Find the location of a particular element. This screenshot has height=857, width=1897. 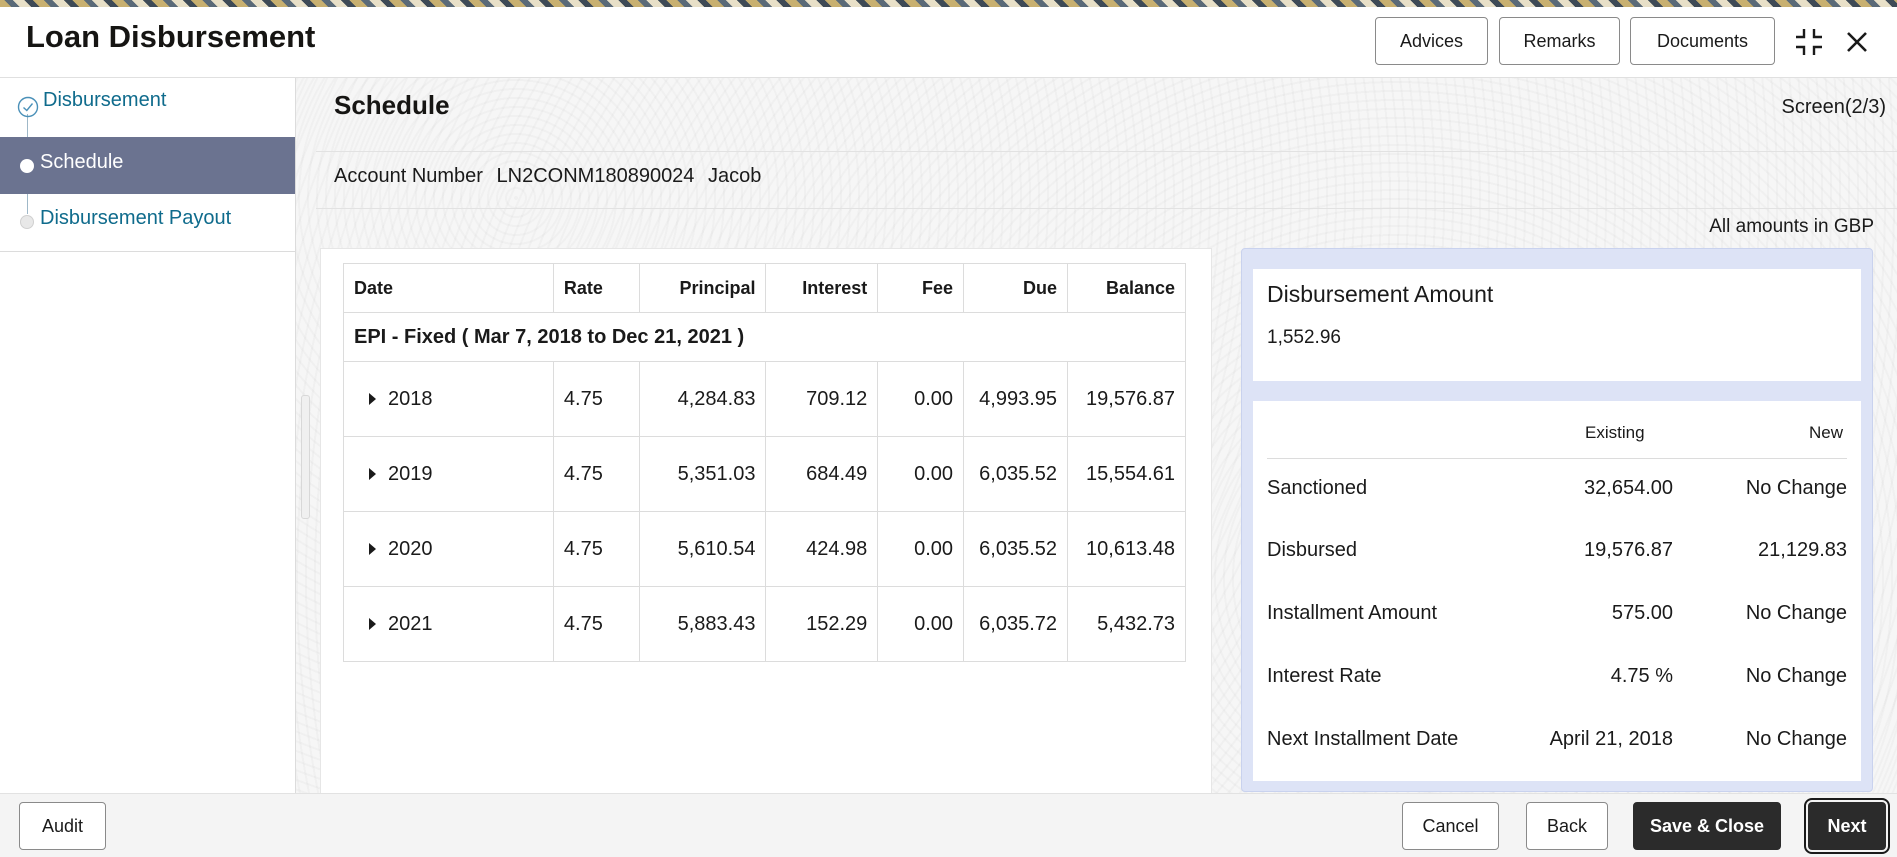

existing-column-header: Existing is located at coordinates (1615, 432).